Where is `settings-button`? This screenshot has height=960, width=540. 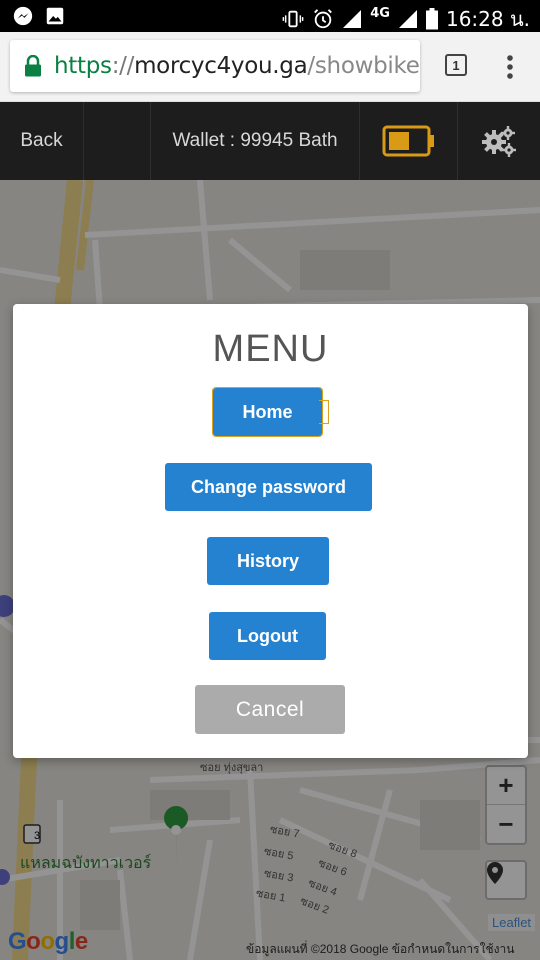
settings-button is located at coordinates (499, 141).